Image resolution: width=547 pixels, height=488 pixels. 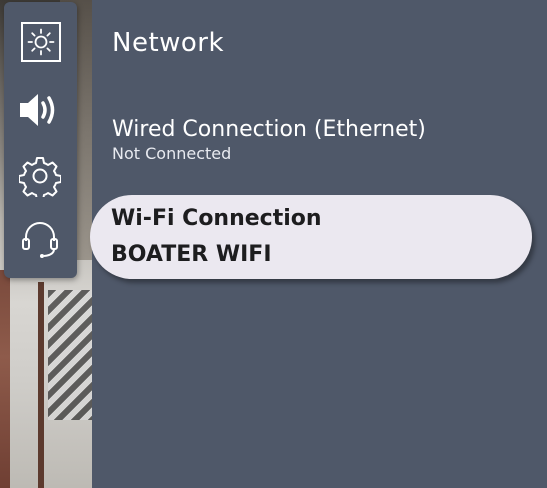 I want to click on wired-connection-label: Wired Connection (Ethernet), so click(x=269, y=129).